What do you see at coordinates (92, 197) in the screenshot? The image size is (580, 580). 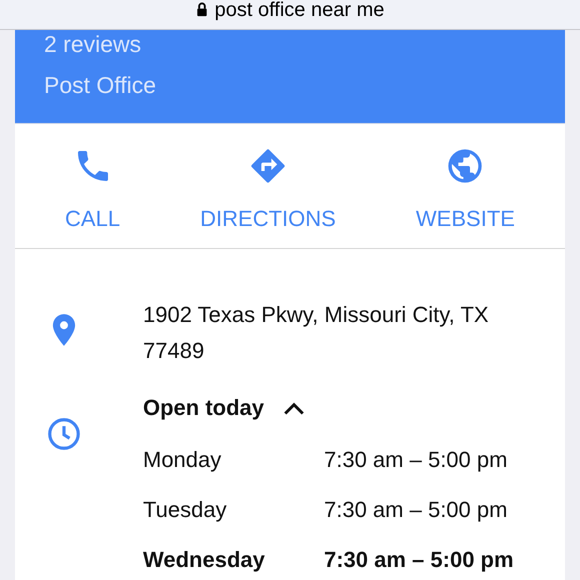 I see `action-button: CALL` at bounding box center [92, 197].